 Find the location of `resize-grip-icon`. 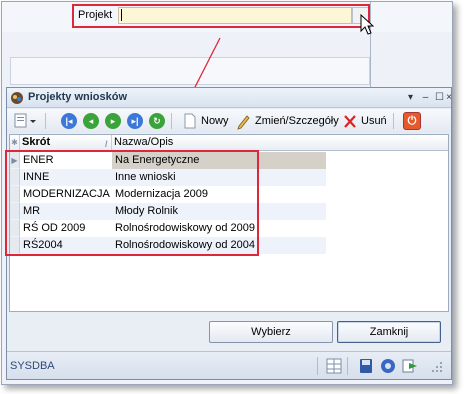

resize-grip-icon is located at coordinates (436, 366).